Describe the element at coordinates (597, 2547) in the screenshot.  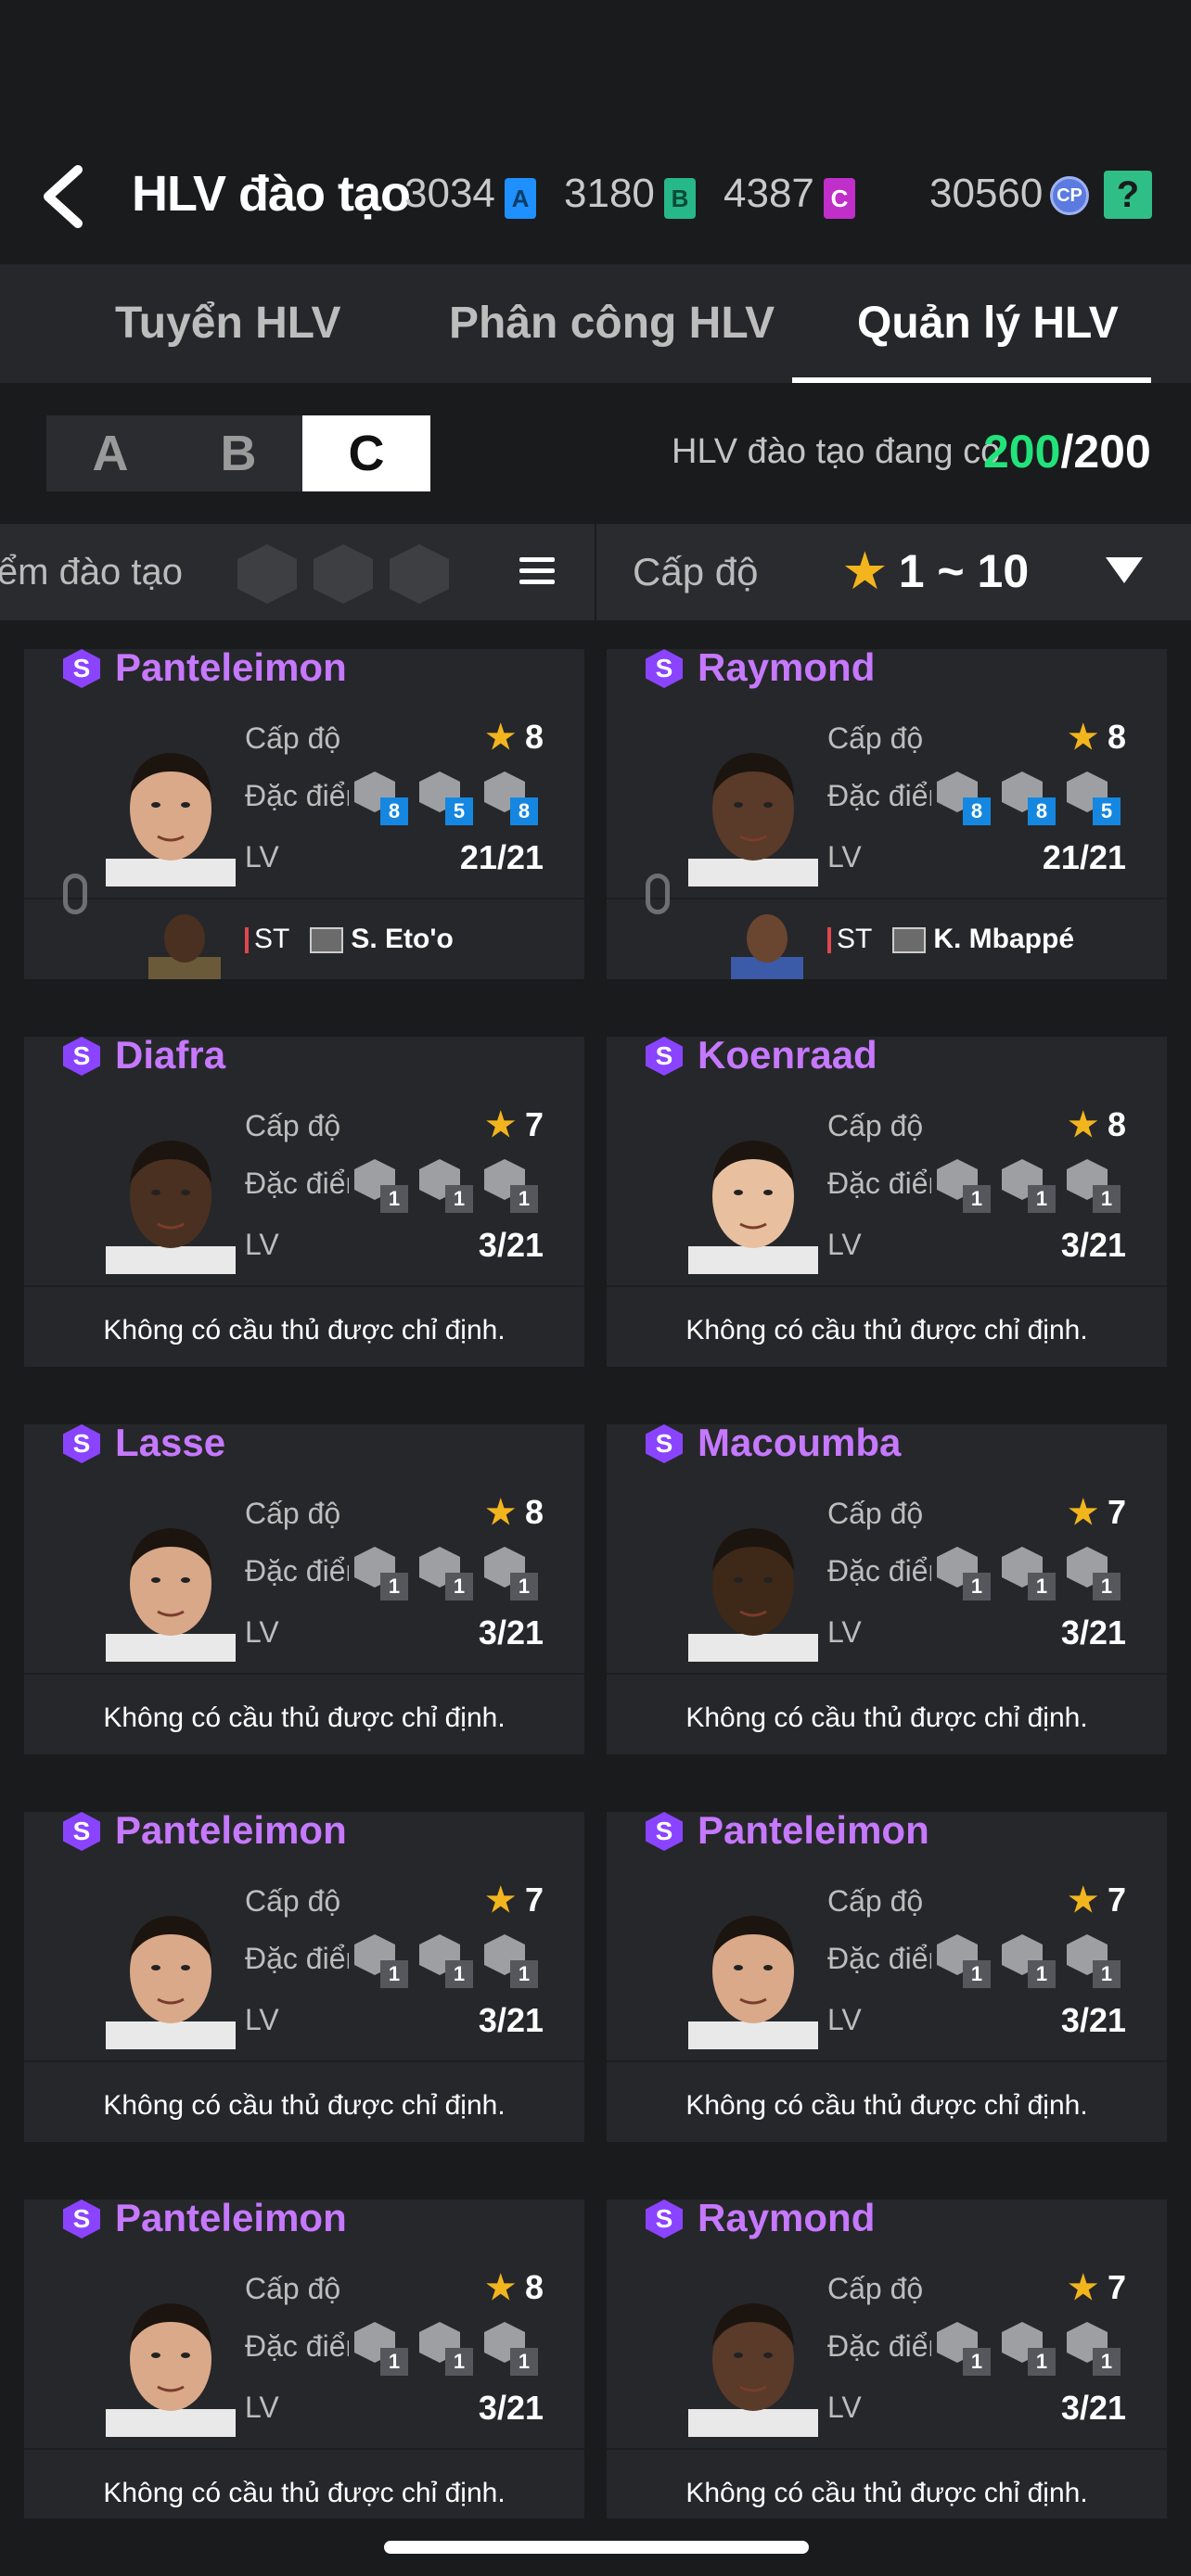
I see `home-indicator` at that location.